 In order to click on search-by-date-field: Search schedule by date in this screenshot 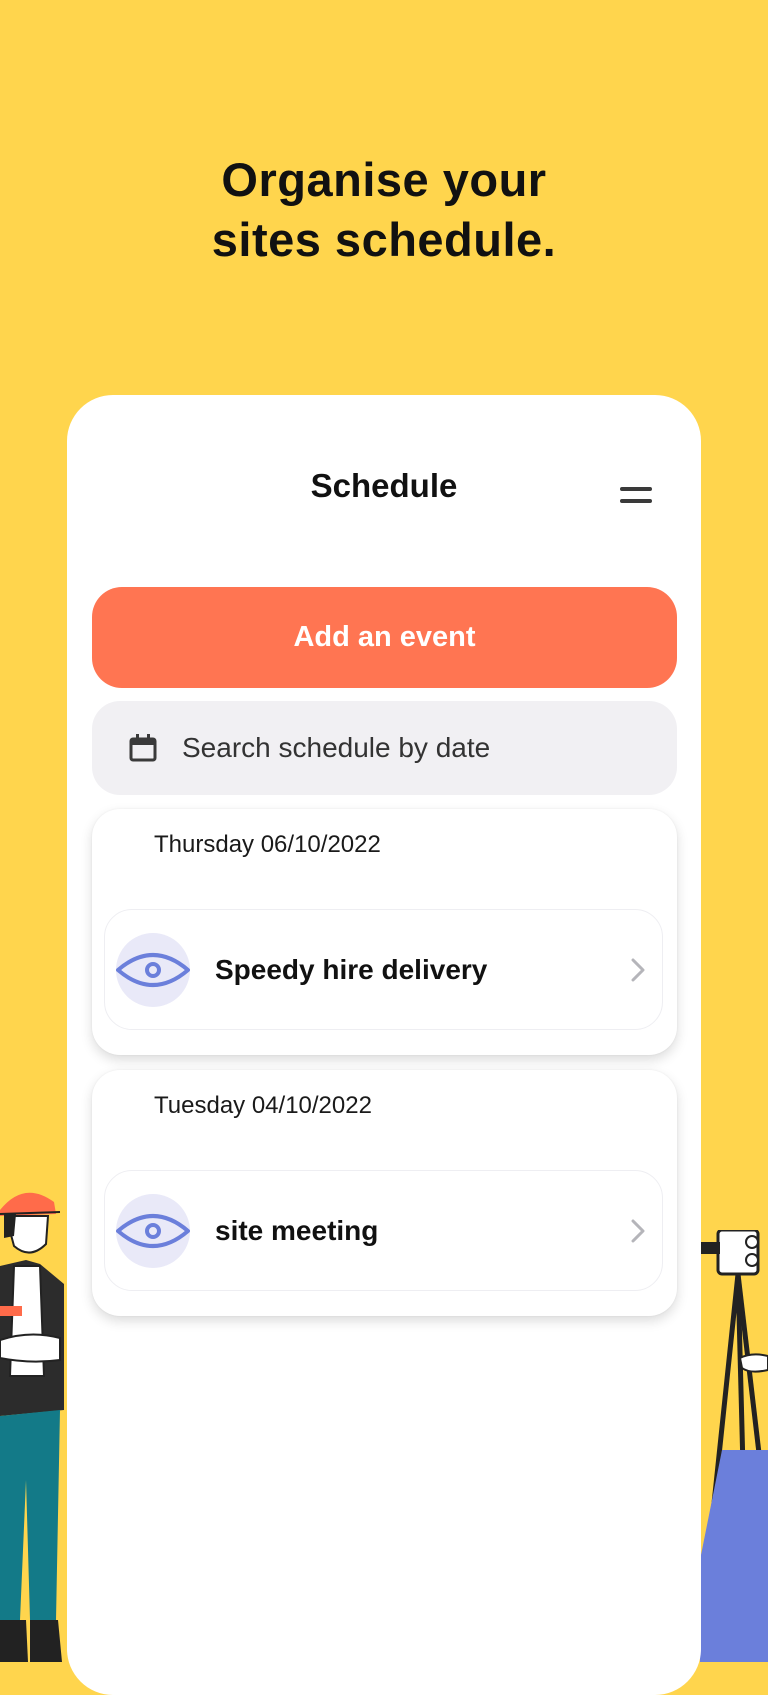, I will do `click(384, 748)`.